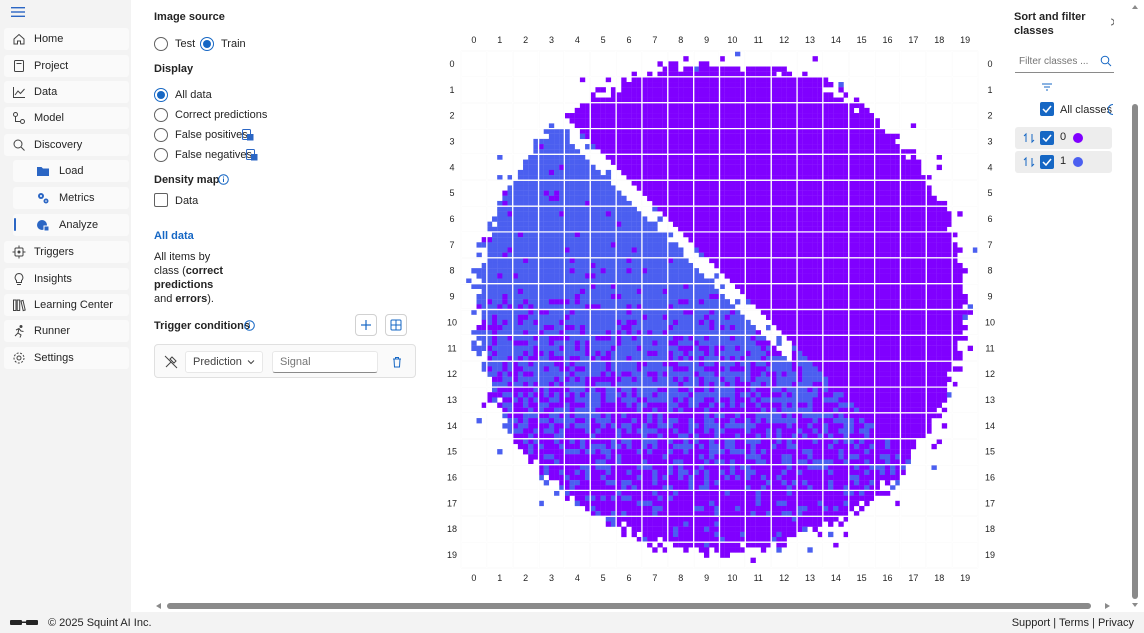 This screenshot has width=1144, height=633. What do you see at coordinates (965, 40) in the screenshot?
I see `x-tick-top: 19` at bounding box center [965, 40].